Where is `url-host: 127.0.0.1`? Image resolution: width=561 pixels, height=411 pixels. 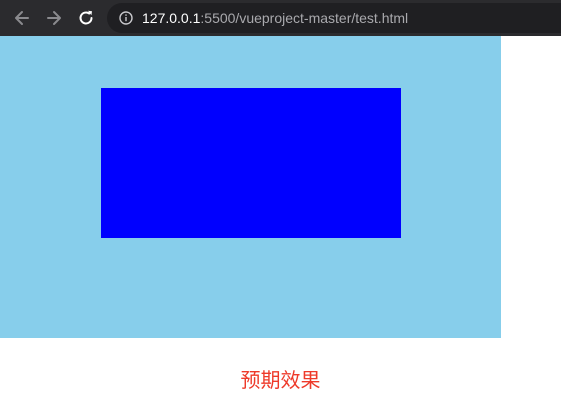
url-host: 127.0.0.1 is located at coordinates (171, 18).